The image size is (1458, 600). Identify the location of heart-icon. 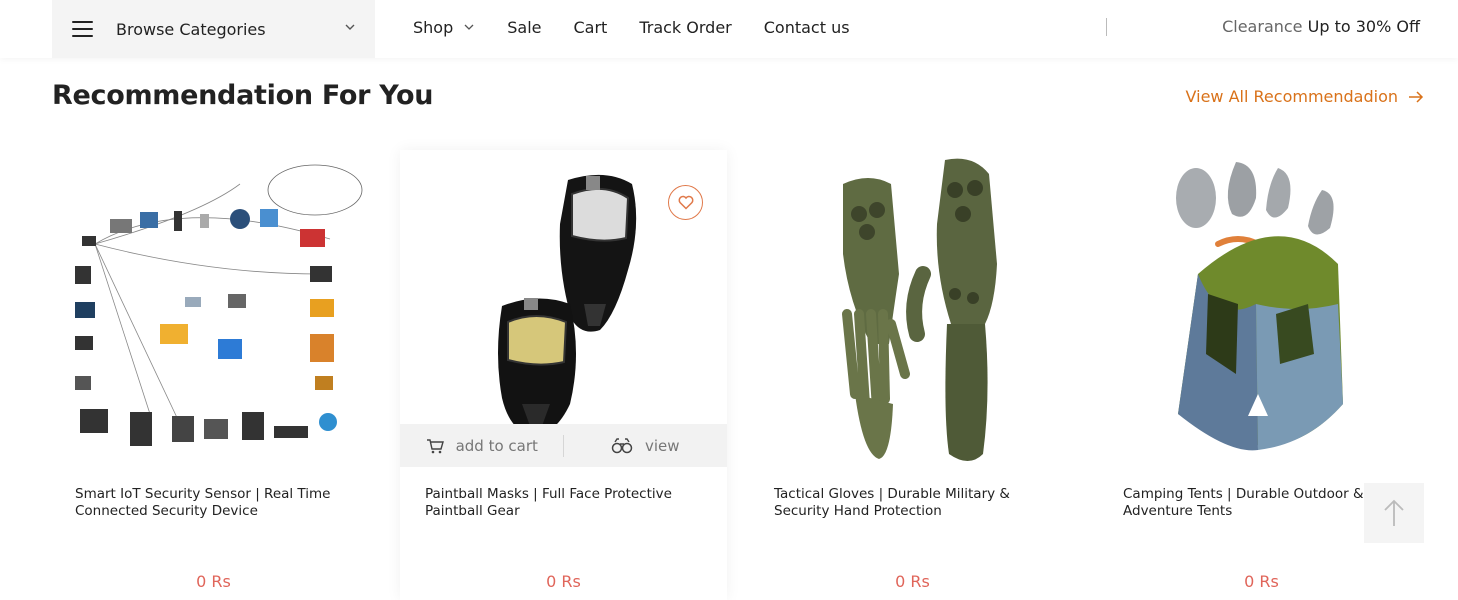
(685, 202).